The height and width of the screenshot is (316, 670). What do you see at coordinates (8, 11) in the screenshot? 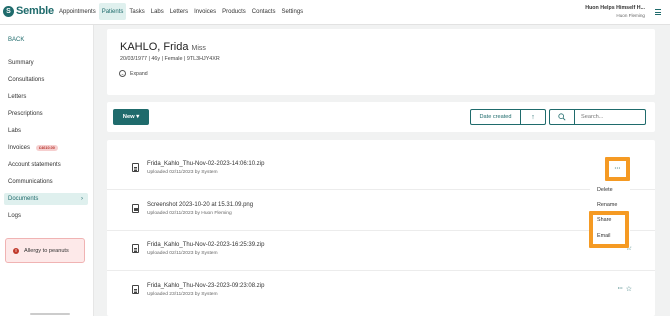
I see `semble-logo-icon: S` at bounding box center [8, 11].